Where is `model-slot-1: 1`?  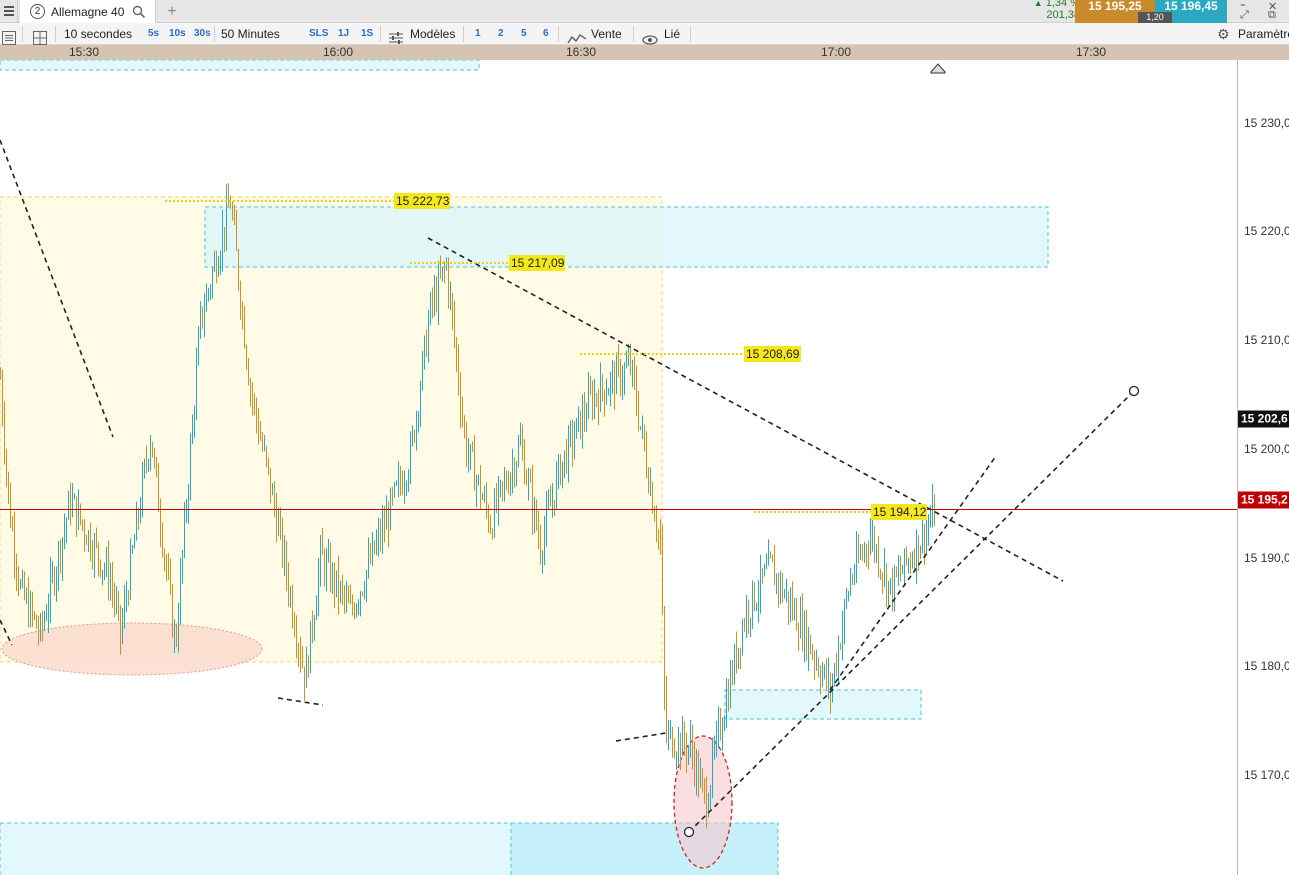
model-slot-1: 1 is located at coordinates (478, 34).